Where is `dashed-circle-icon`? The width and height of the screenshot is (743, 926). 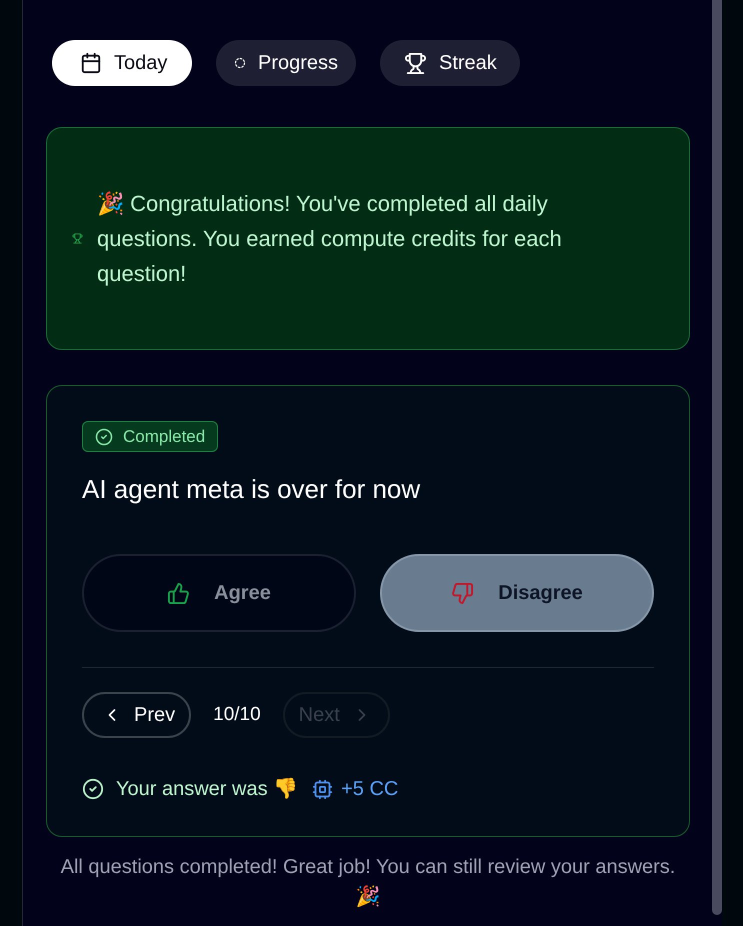
dashed-circle-icon is located at coordinates (240, 63).